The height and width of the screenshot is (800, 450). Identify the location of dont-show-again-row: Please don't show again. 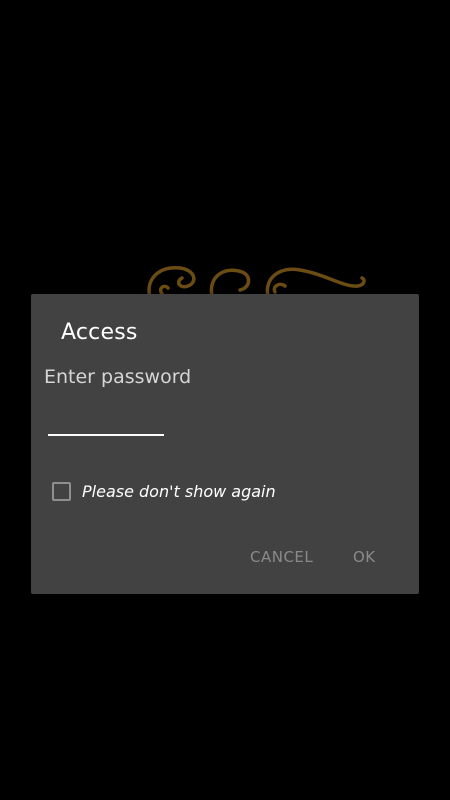
(164, 491).